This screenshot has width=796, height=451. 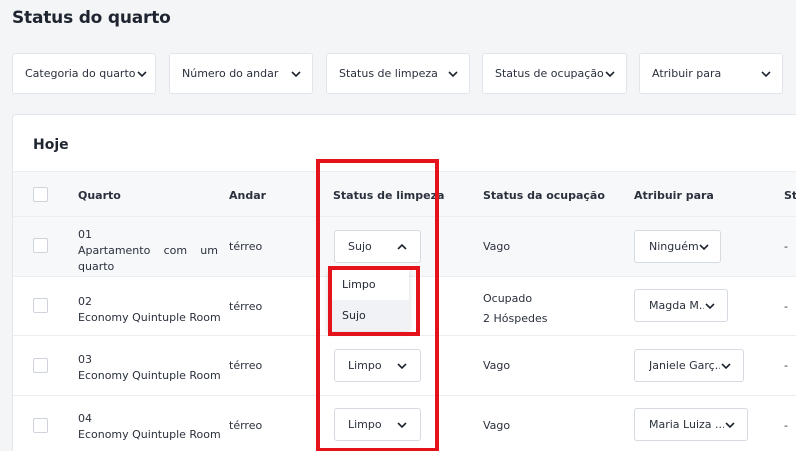 I want to click on header-assign-to: Atribuir para, so click(x=674, y=195).